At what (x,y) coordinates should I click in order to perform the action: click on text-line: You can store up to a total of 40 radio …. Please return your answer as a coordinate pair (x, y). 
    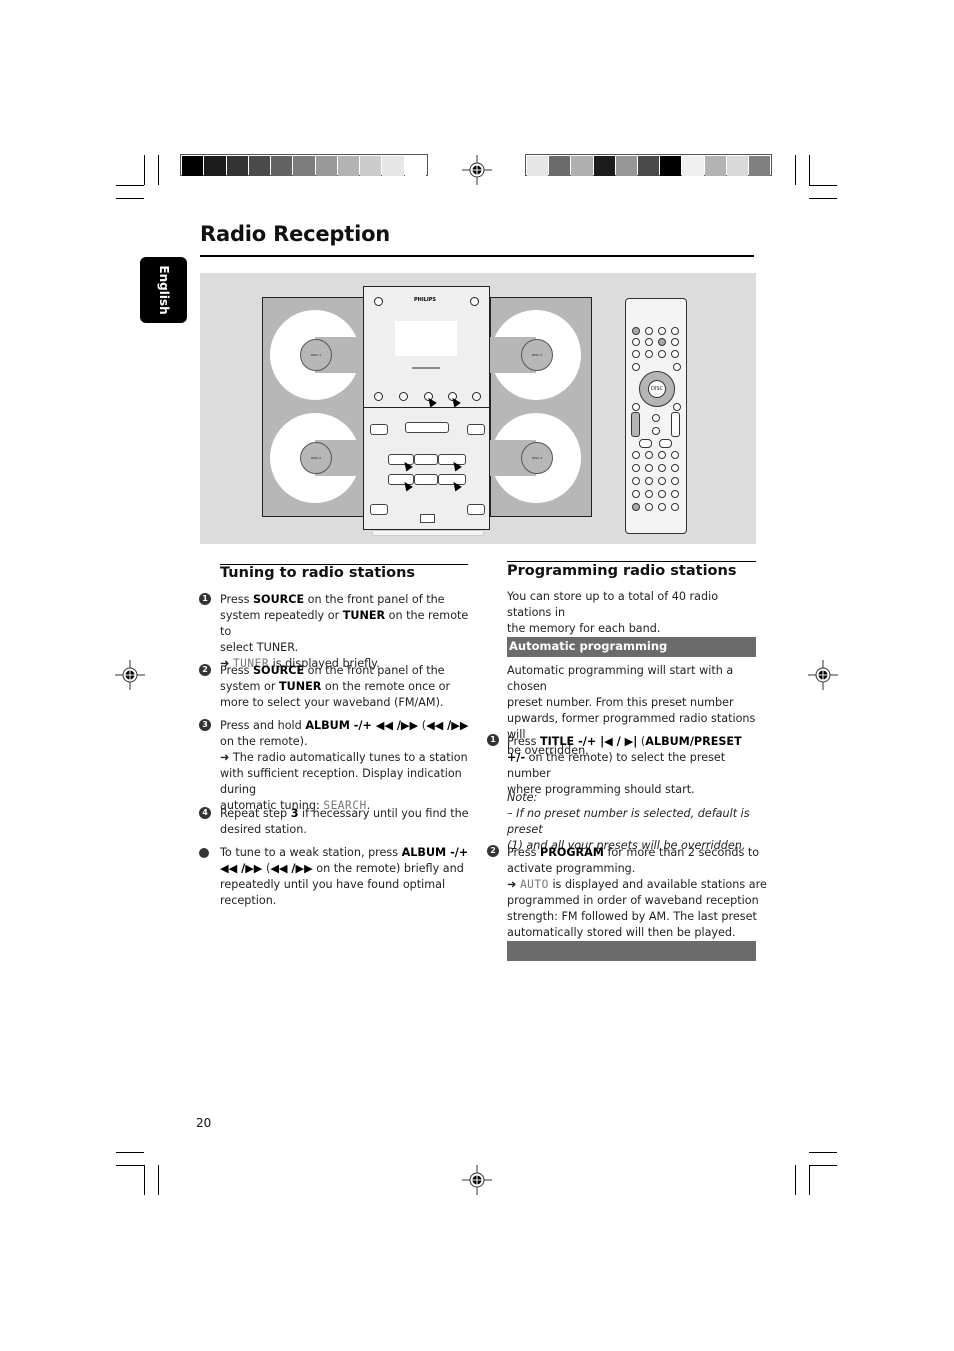
    Looking at the image, I should click on (613, 604).